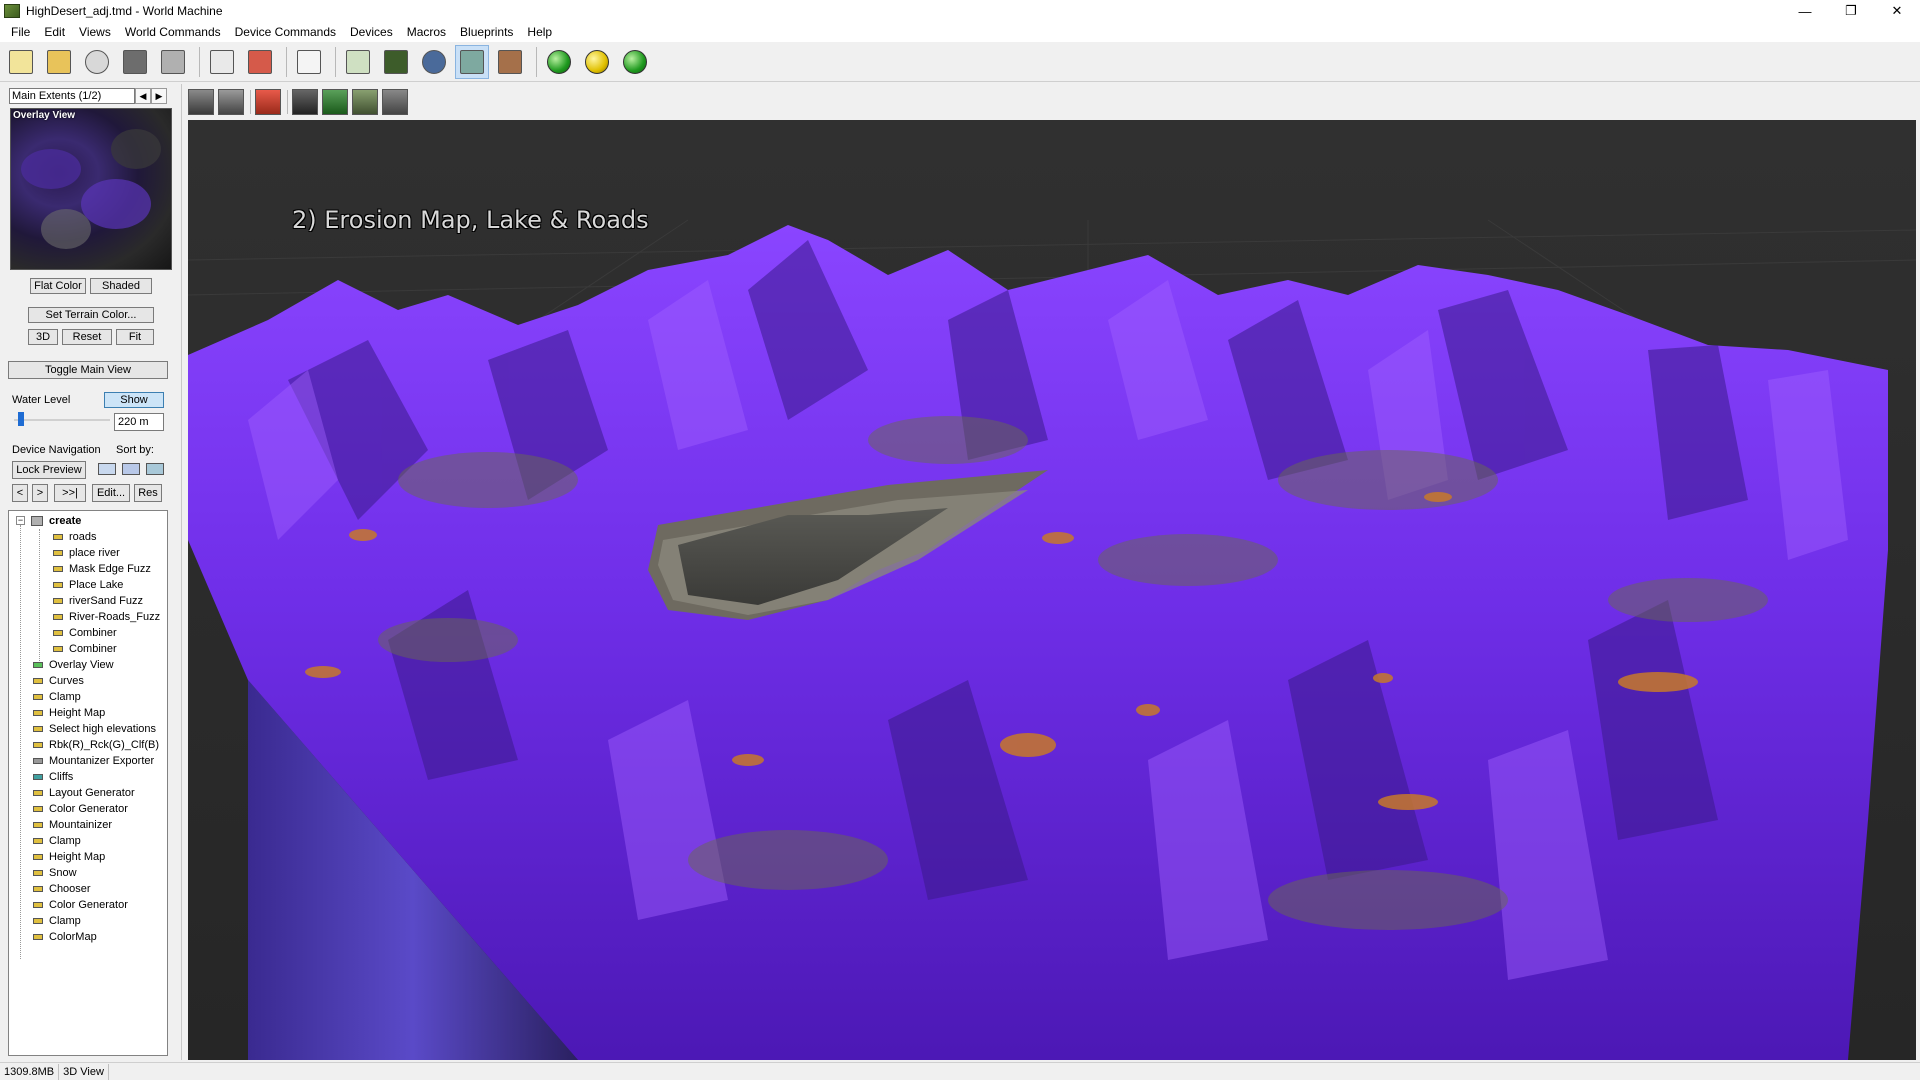 The height and width of the screenshot is (1080, 1920). I want to click on open-button, so click(59, 62).